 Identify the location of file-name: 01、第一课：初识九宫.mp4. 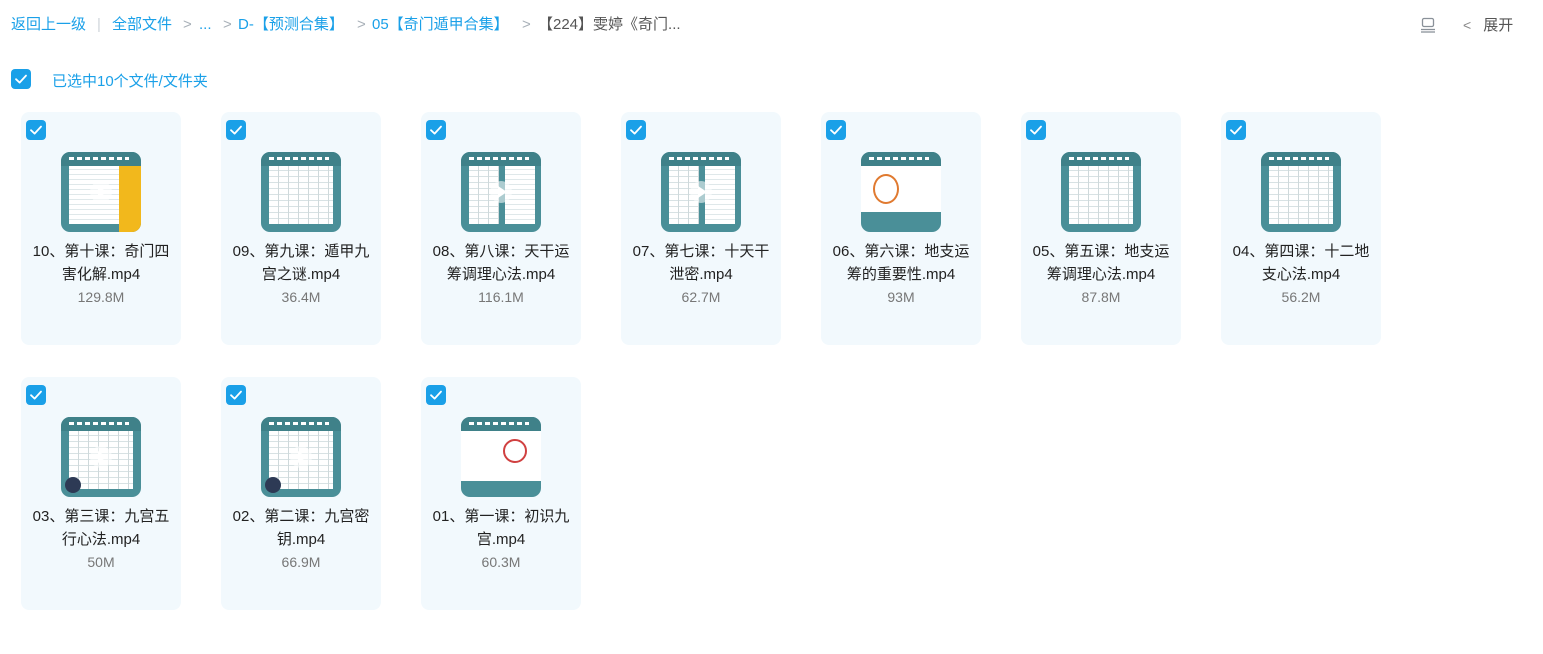
(501, 528).